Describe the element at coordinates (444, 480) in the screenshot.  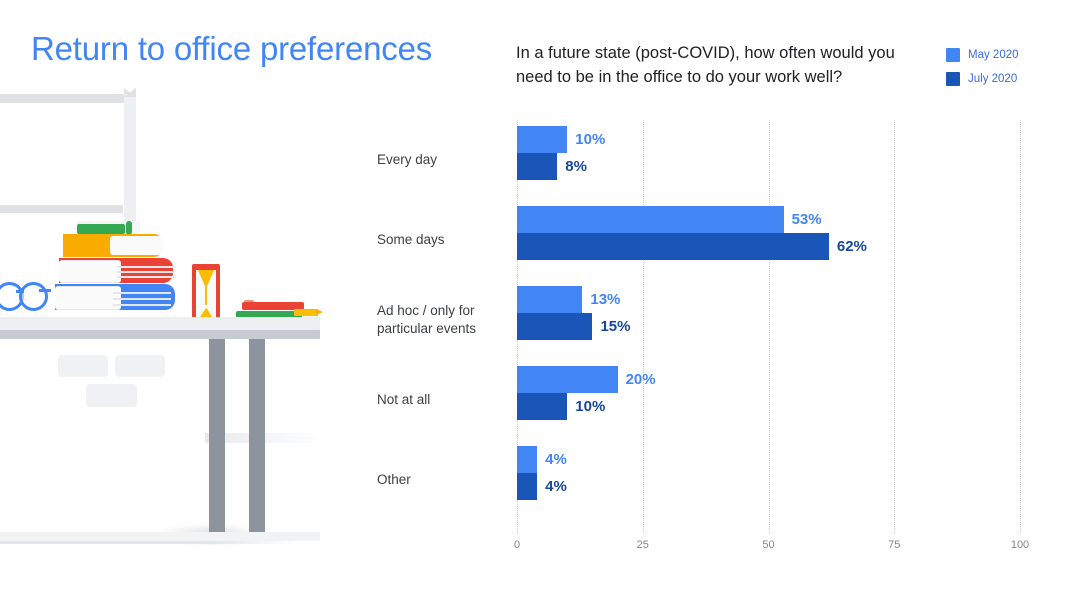
I see `category-label: Other` at that location.